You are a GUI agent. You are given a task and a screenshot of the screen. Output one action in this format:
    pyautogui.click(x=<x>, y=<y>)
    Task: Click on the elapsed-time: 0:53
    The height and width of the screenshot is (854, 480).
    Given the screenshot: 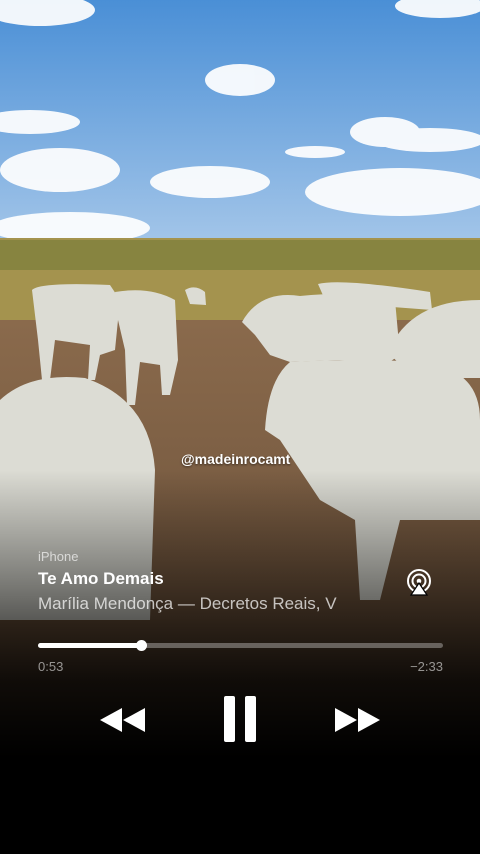 What is the action you would take?
    pyautogui.click(x=51, y=666)
    